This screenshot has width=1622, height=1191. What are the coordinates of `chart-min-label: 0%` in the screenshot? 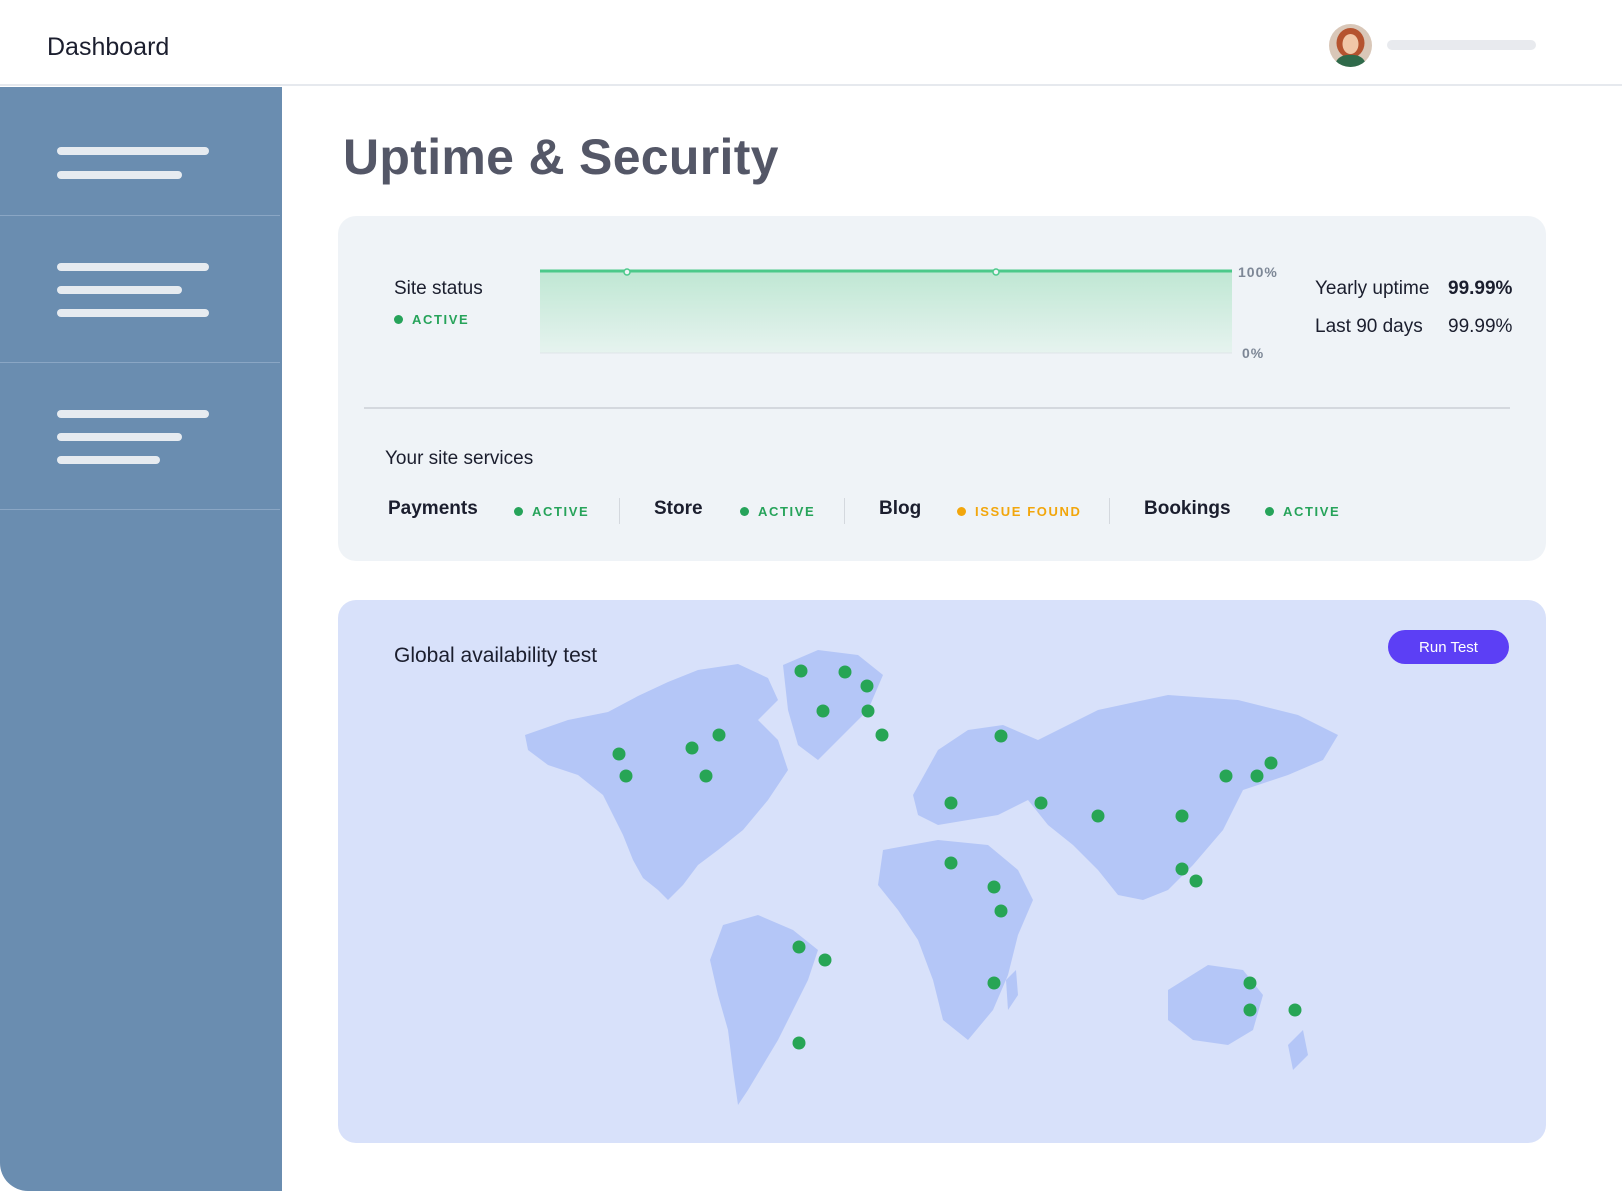 It's located at (1253, 353).